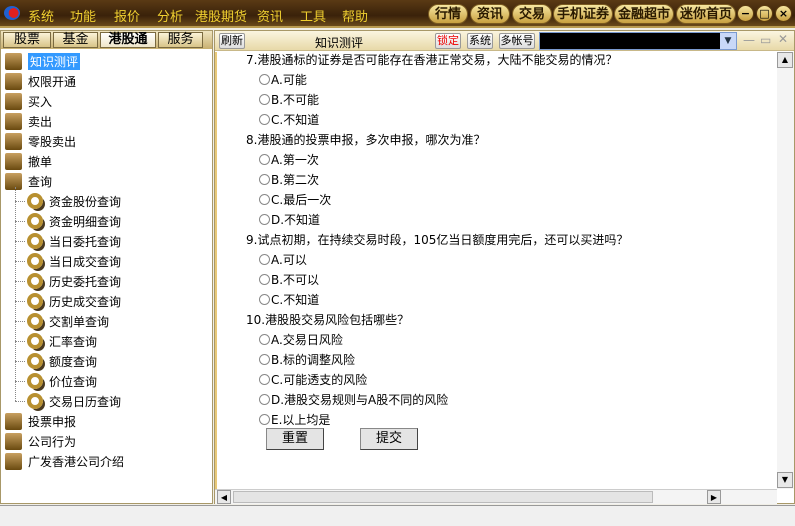  Describe the element at coordinates (785, 270) in the screenshot. I see `vertical-scrollbar: ▲ ▼` at that location.